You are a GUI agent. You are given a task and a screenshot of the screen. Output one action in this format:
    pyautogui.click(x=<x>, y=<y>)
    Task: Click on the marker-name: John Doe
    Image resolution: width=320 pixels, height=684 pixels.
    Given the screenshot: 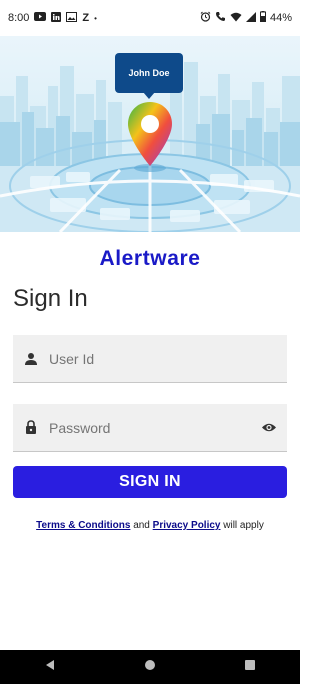 What is the action you would take?
    pyautogui.click(x=149, y=73)
    